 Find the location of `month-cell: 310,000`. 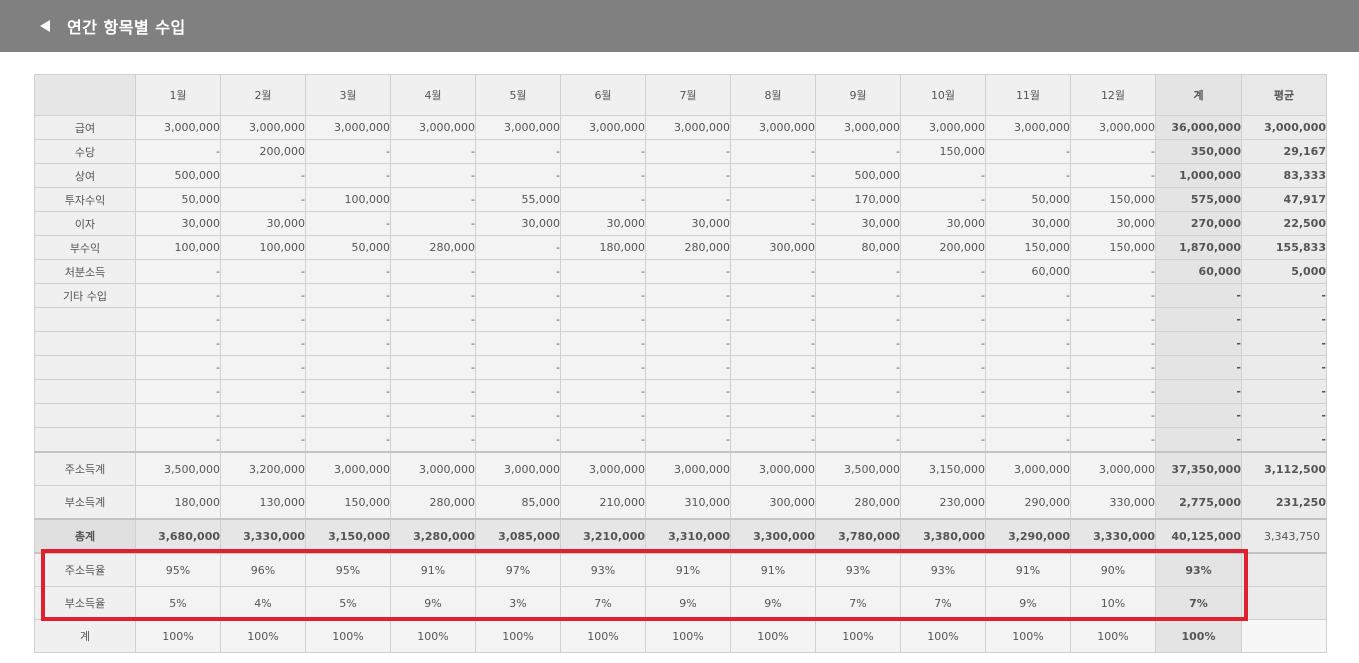

month-cell: 310,000 is located at coordinates (688, 502).